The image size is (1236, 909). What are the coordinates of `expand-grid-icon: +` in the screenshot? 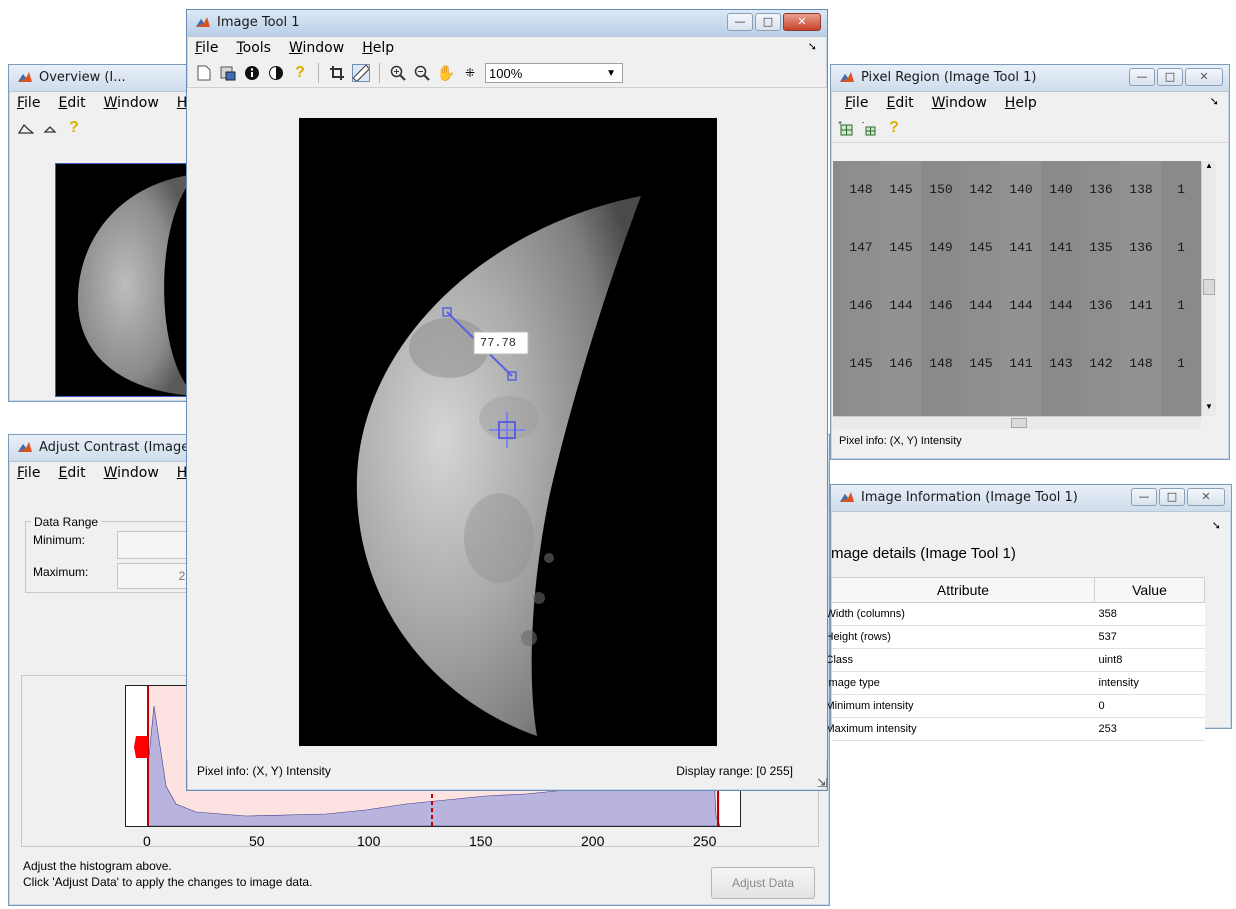 It's located at (846, 128).